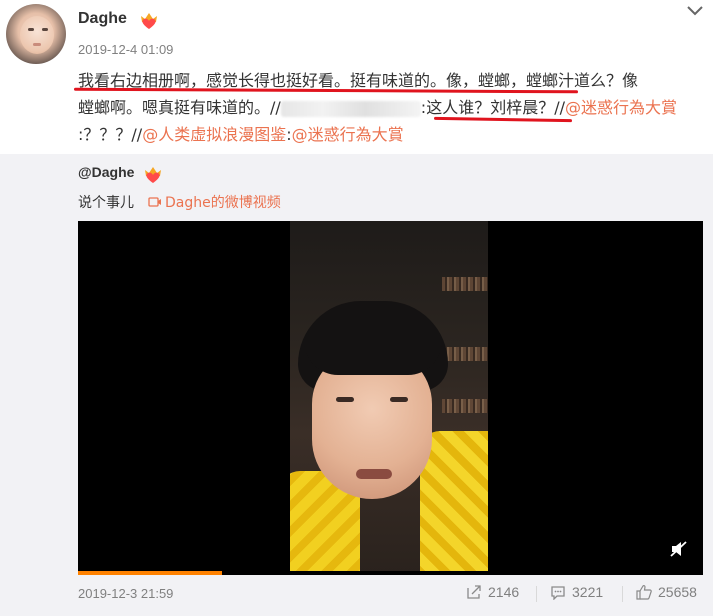  Describe the element at coordinates (102, 19) in the screenshot. I see `author-name: Daghe` at that location.